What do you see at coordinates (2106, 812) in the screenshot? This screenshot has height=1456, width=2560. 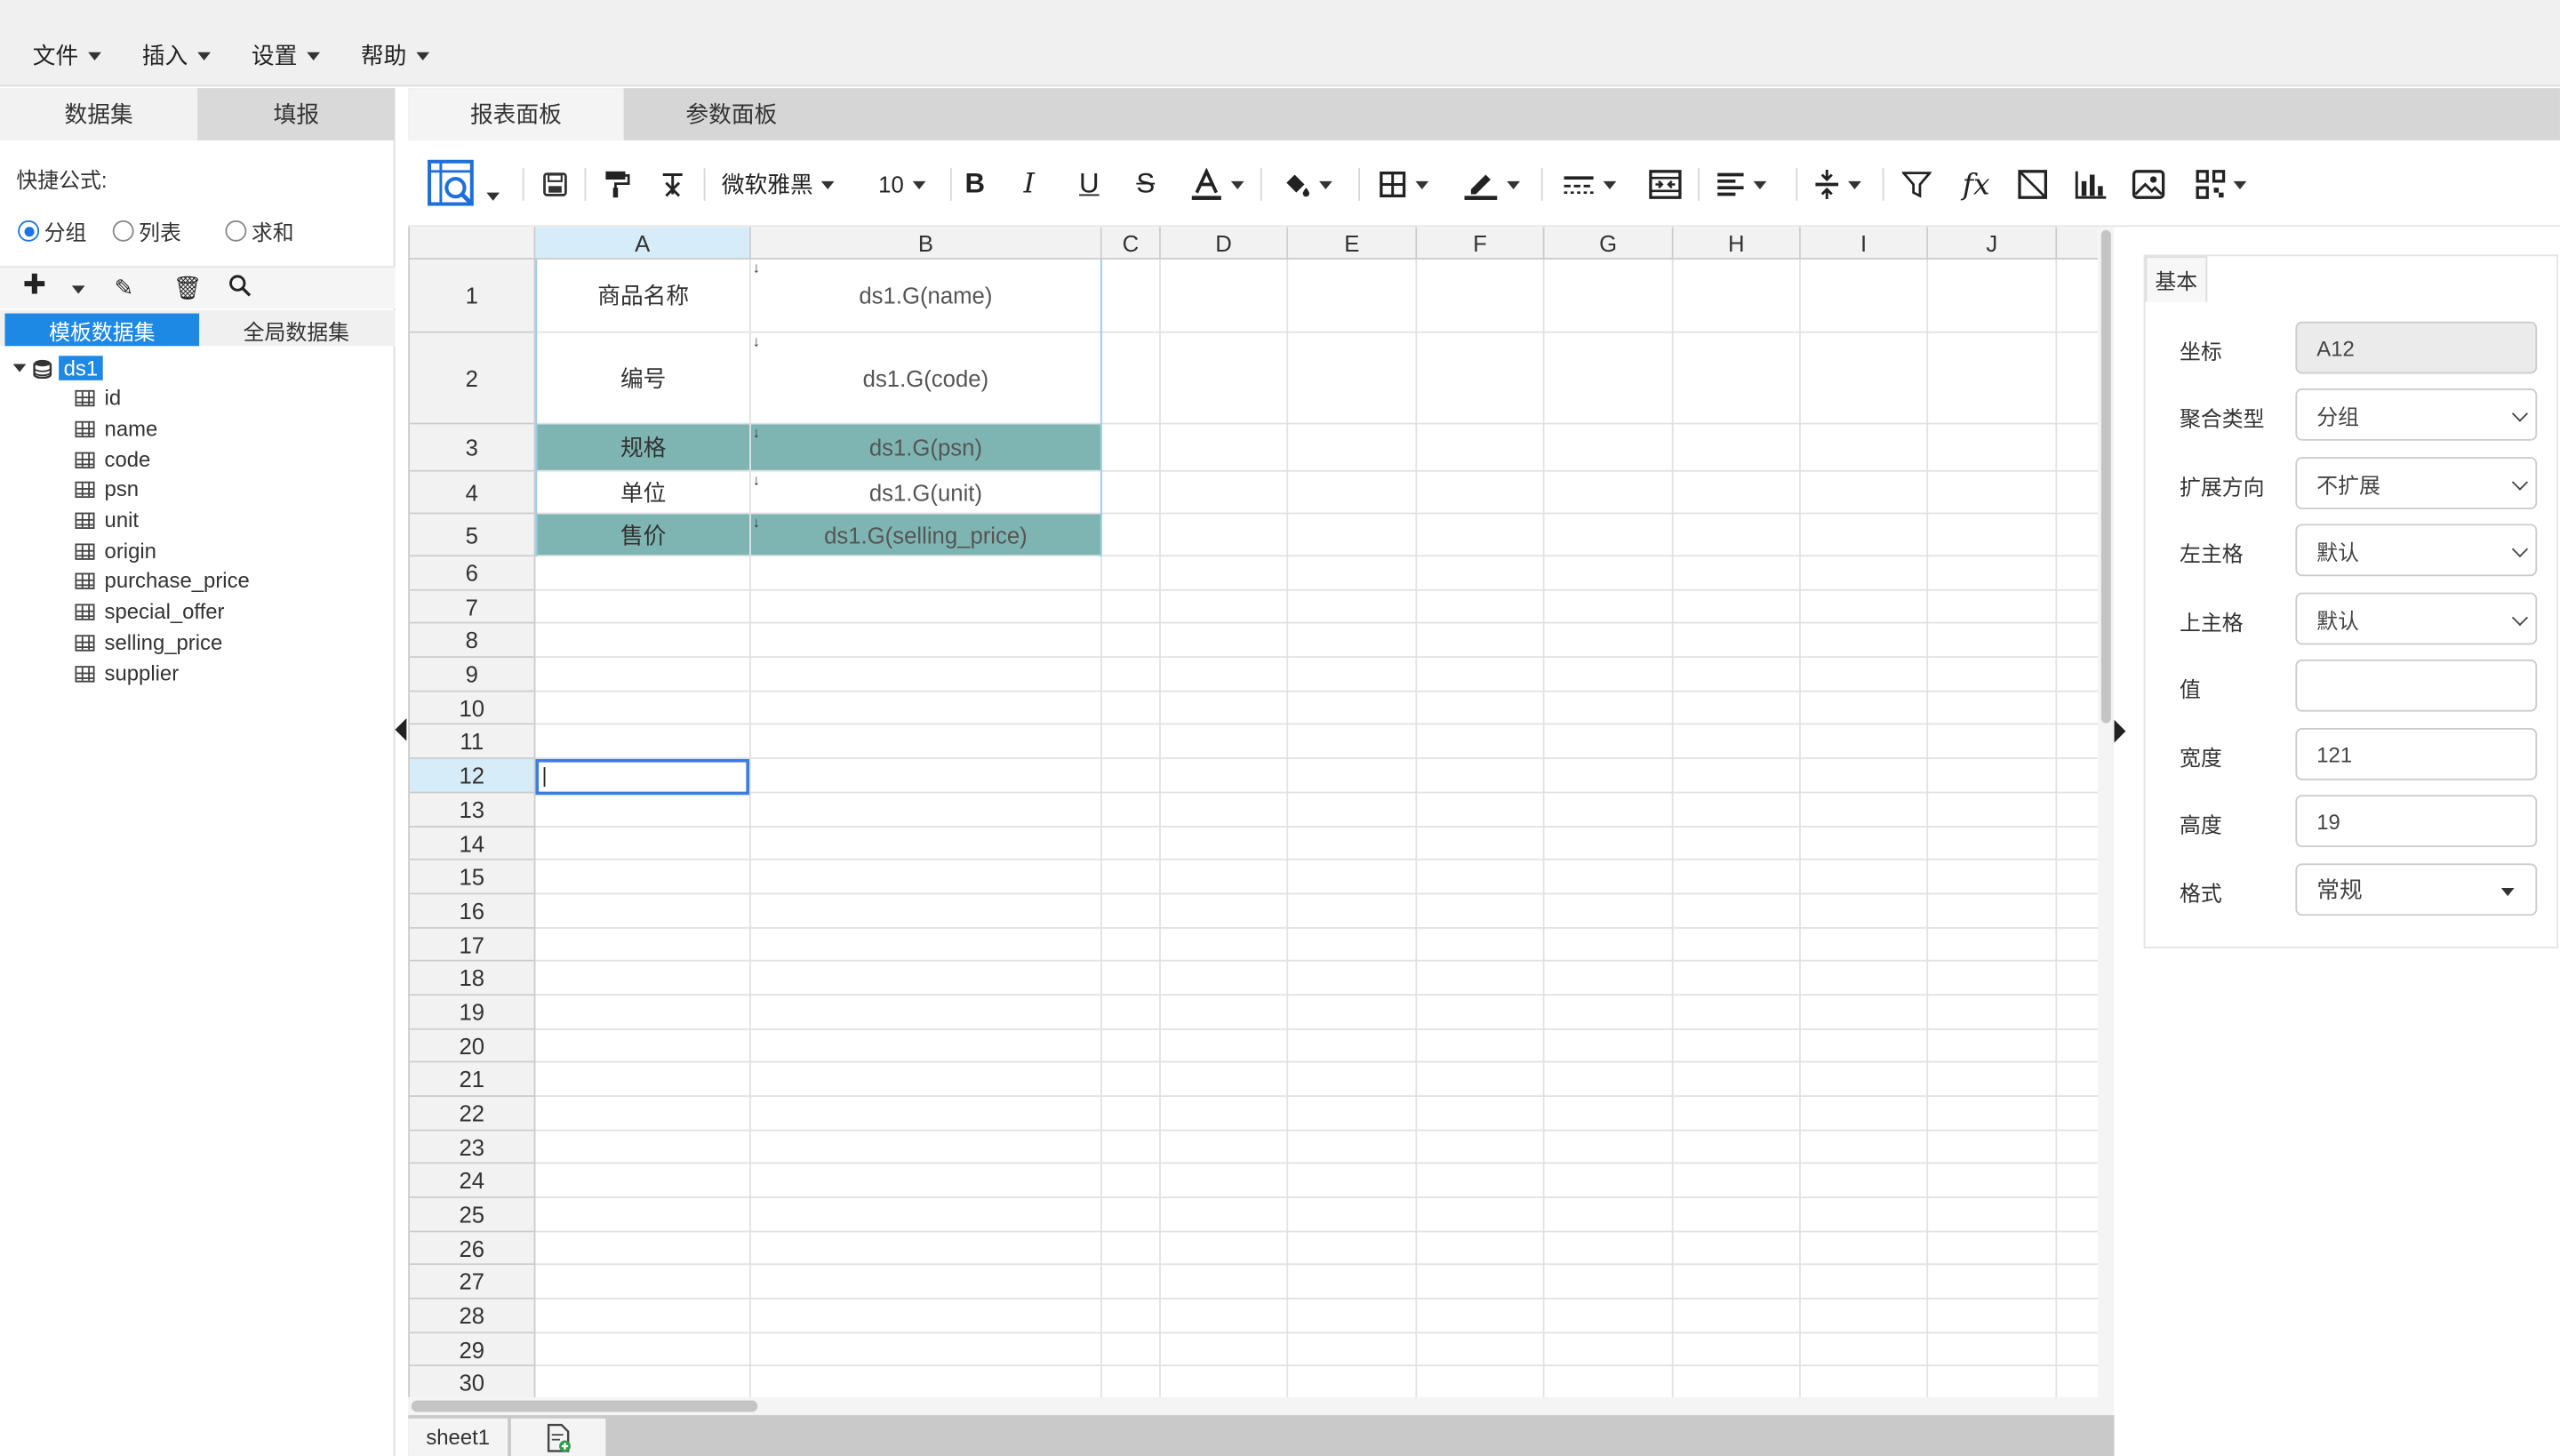 I see `vertical-scrollbar` at bounding box center [2106, 812].